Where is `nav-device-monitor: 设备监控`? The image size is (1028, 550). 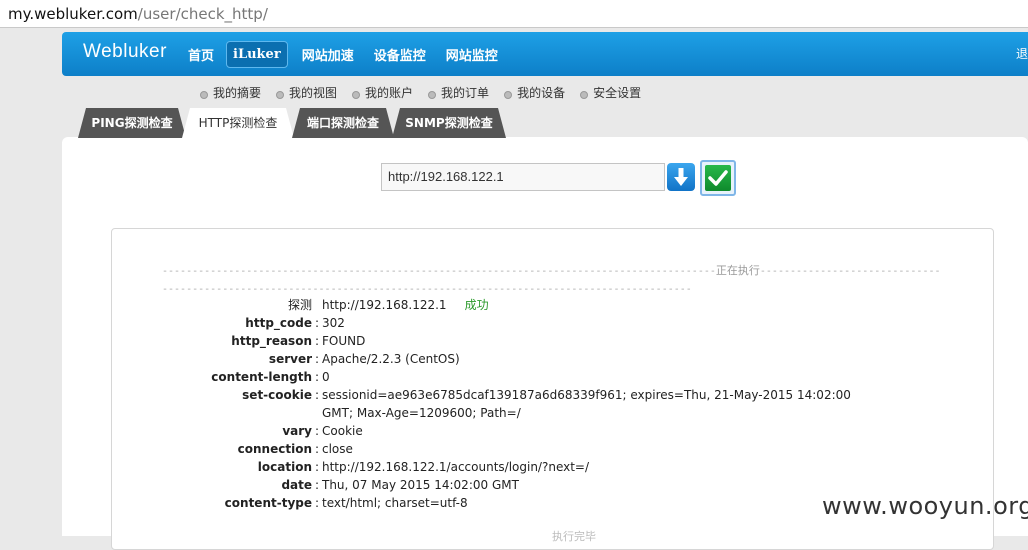 nav-device-monitor: 设备监控 is located at coordinates (400, 54).